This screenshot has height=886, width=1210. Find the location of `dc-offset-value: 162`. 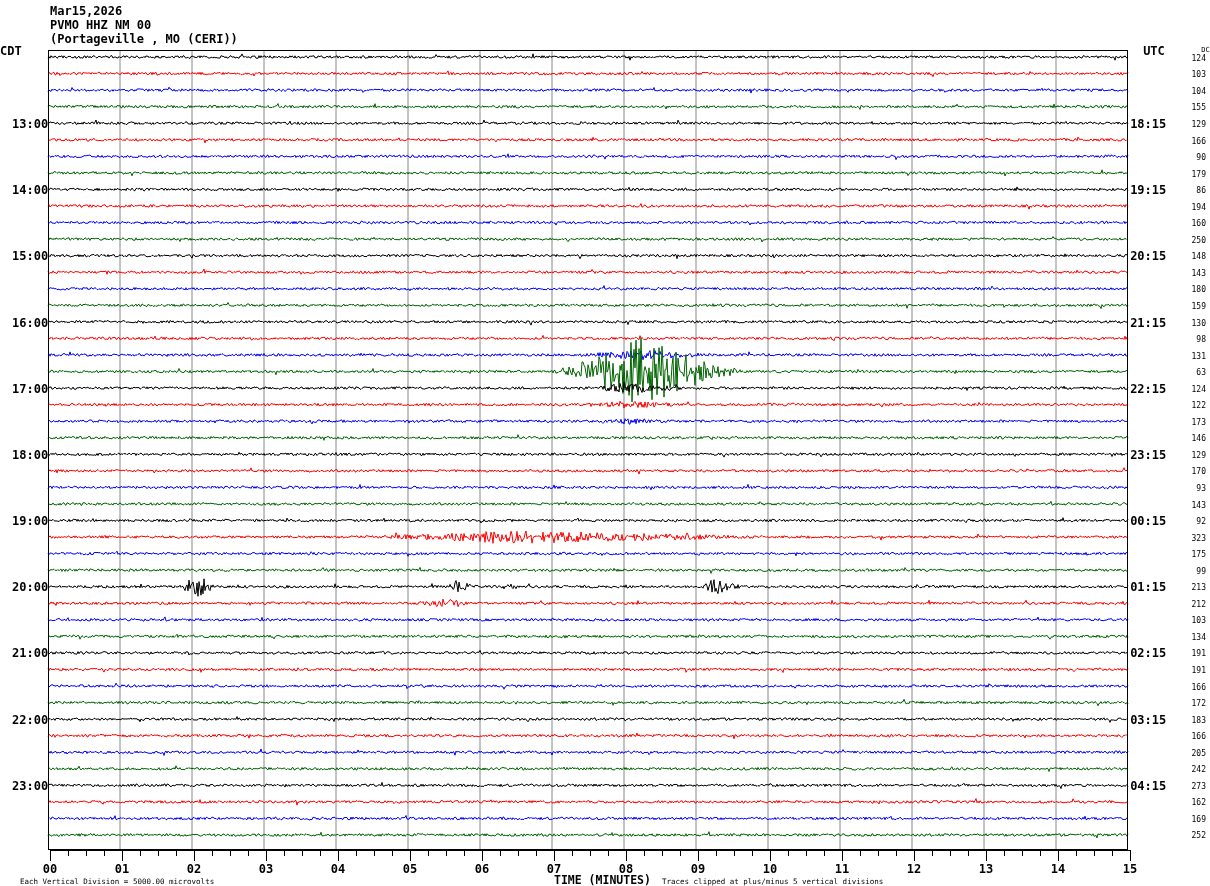

dc-offset-value: 162 is located at coordinates (1198, 803).